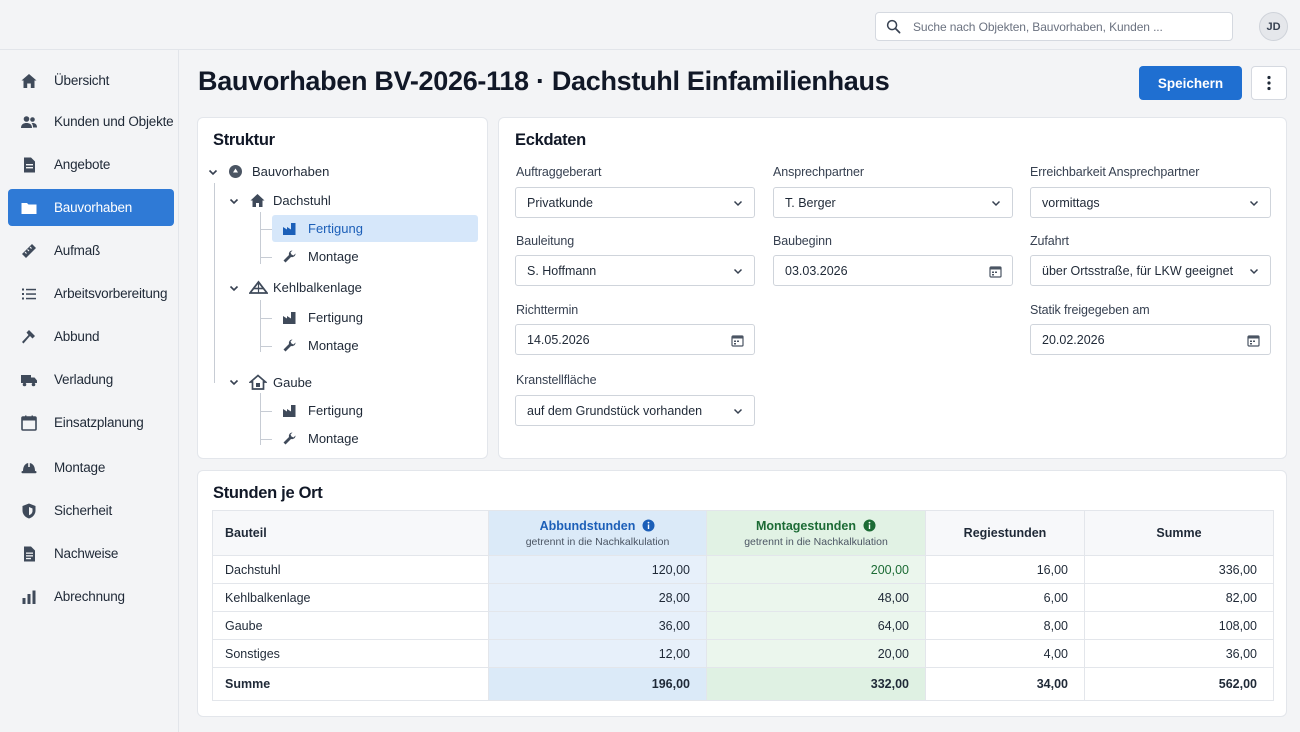 The height and width of the screenshot is (732, 1300). What do you see at coordinates (562, 270) in the screenshot?
I see `bauleitung-value: S. Hoffmann` at bounding box center [562, 270].